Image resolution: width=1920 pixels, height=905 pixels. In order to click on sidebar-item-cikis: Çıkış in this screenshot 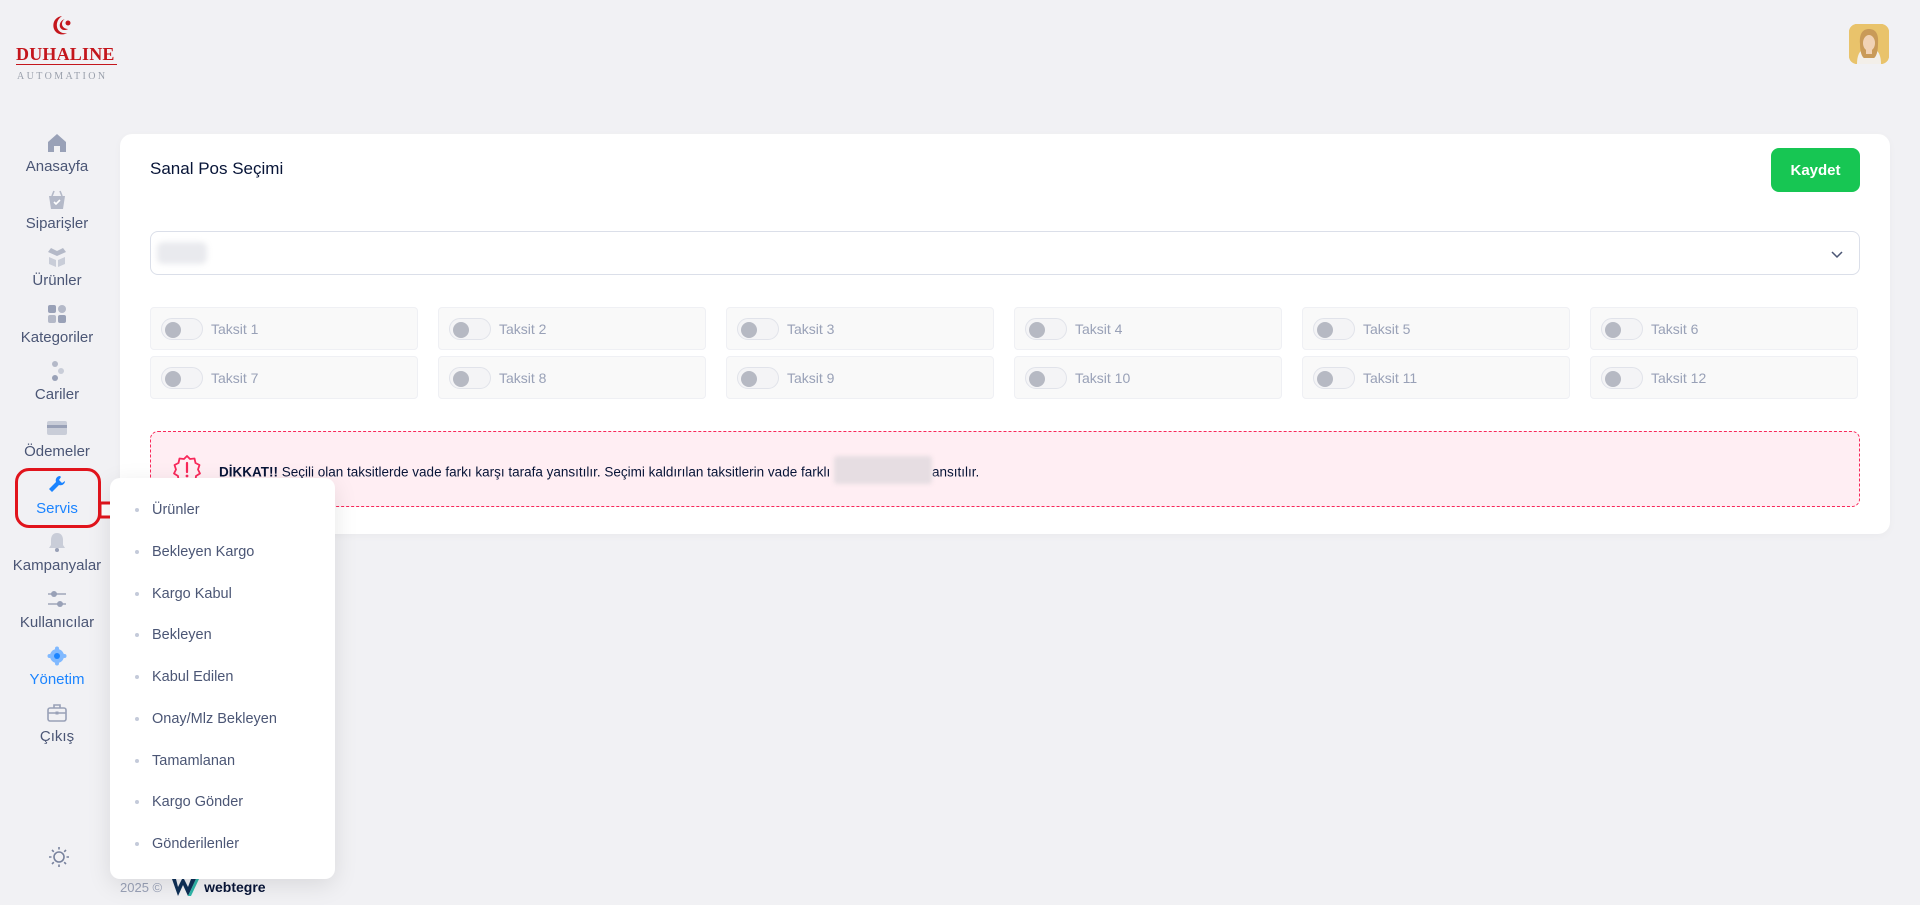, I will do `click(57, 727)`.